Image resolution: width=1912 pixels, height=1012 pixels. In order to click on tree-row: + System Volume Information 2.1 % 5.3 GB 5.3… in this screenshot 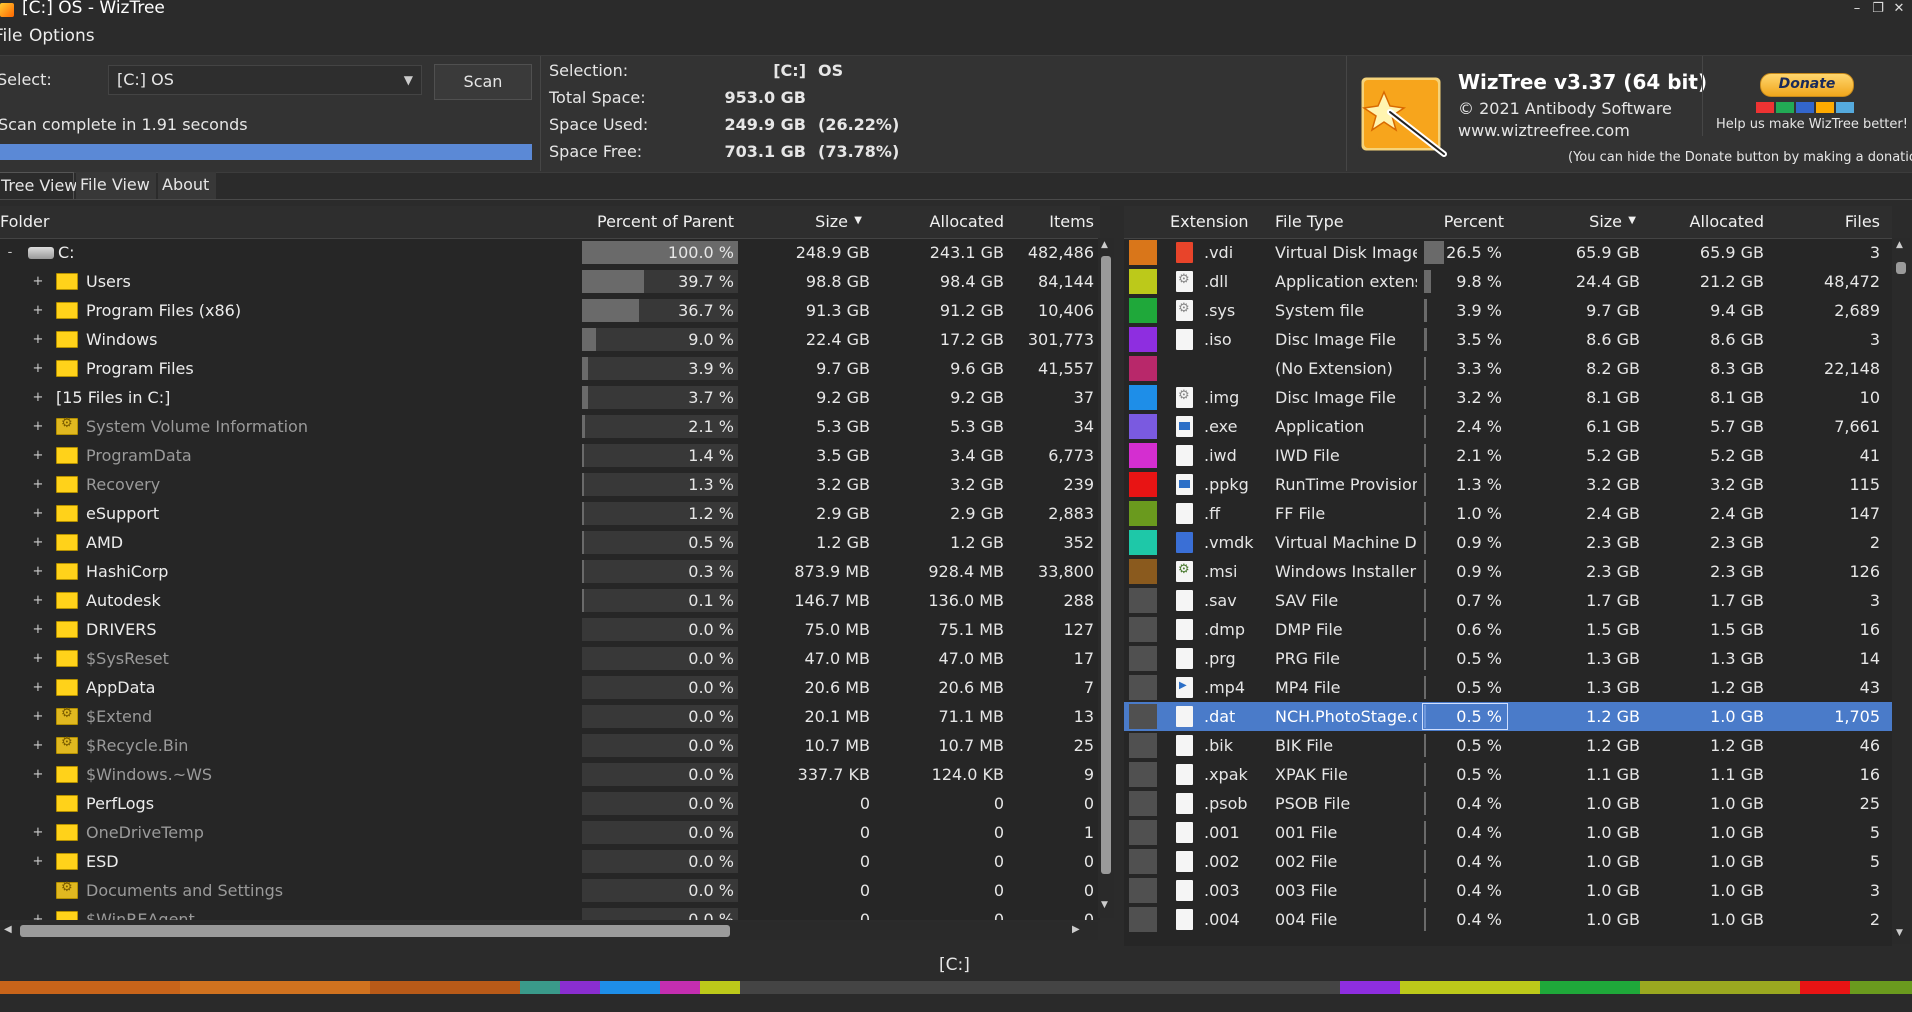, I will do `click(550, 426)`.